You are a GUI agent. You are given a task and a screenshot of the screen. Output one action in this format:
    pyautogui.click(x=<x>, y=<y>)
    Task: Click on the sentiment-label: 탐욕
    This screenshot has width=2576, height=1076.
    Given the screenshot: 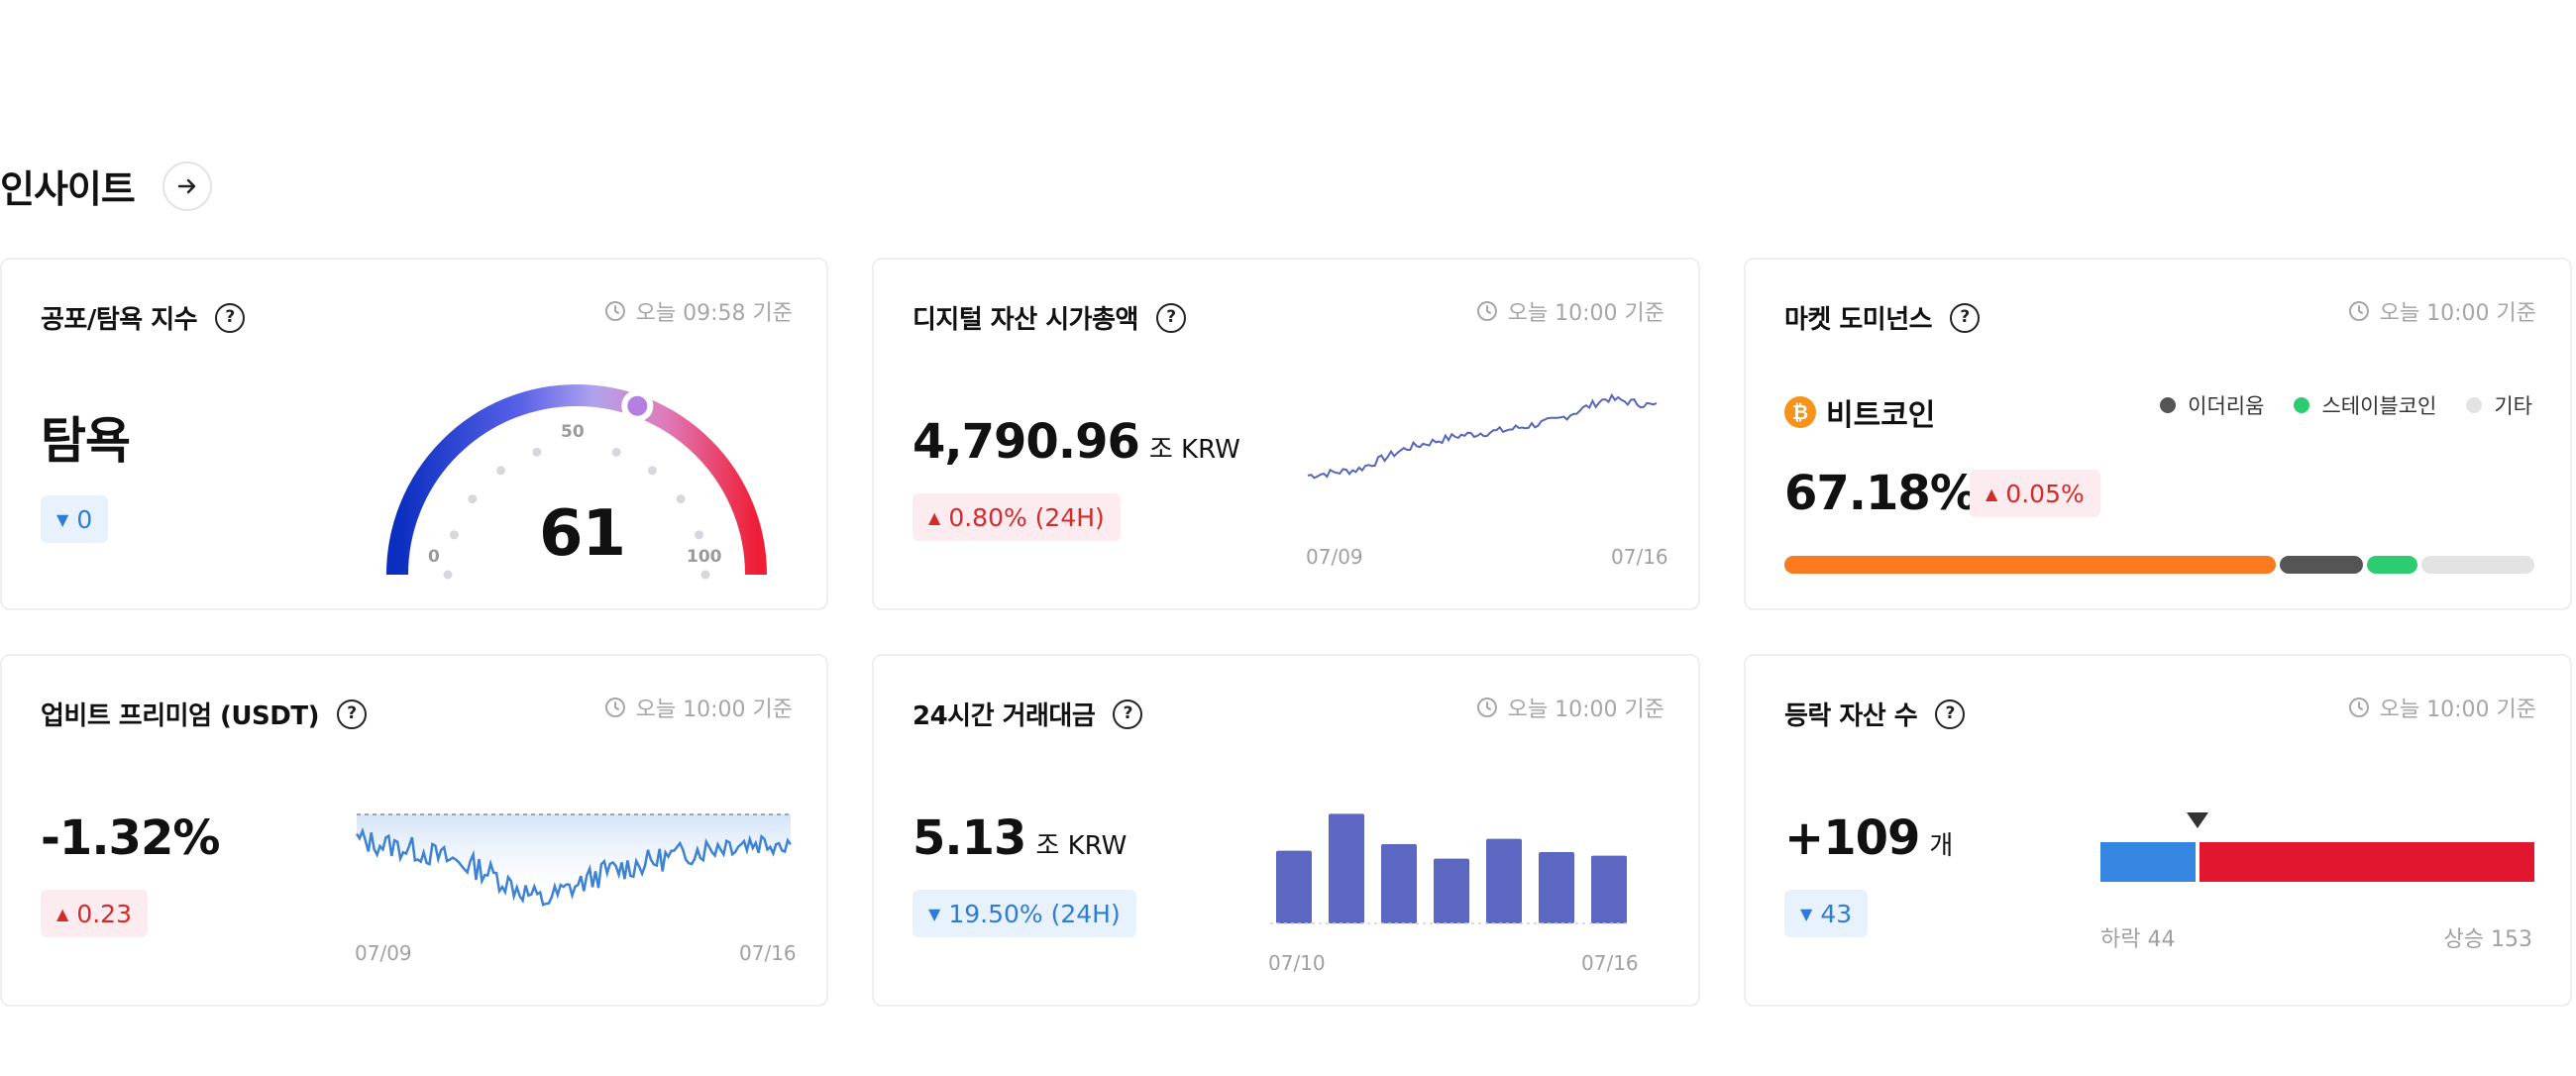 What is the action you would take?
    pyautogui.click(x=86, y=441)
    